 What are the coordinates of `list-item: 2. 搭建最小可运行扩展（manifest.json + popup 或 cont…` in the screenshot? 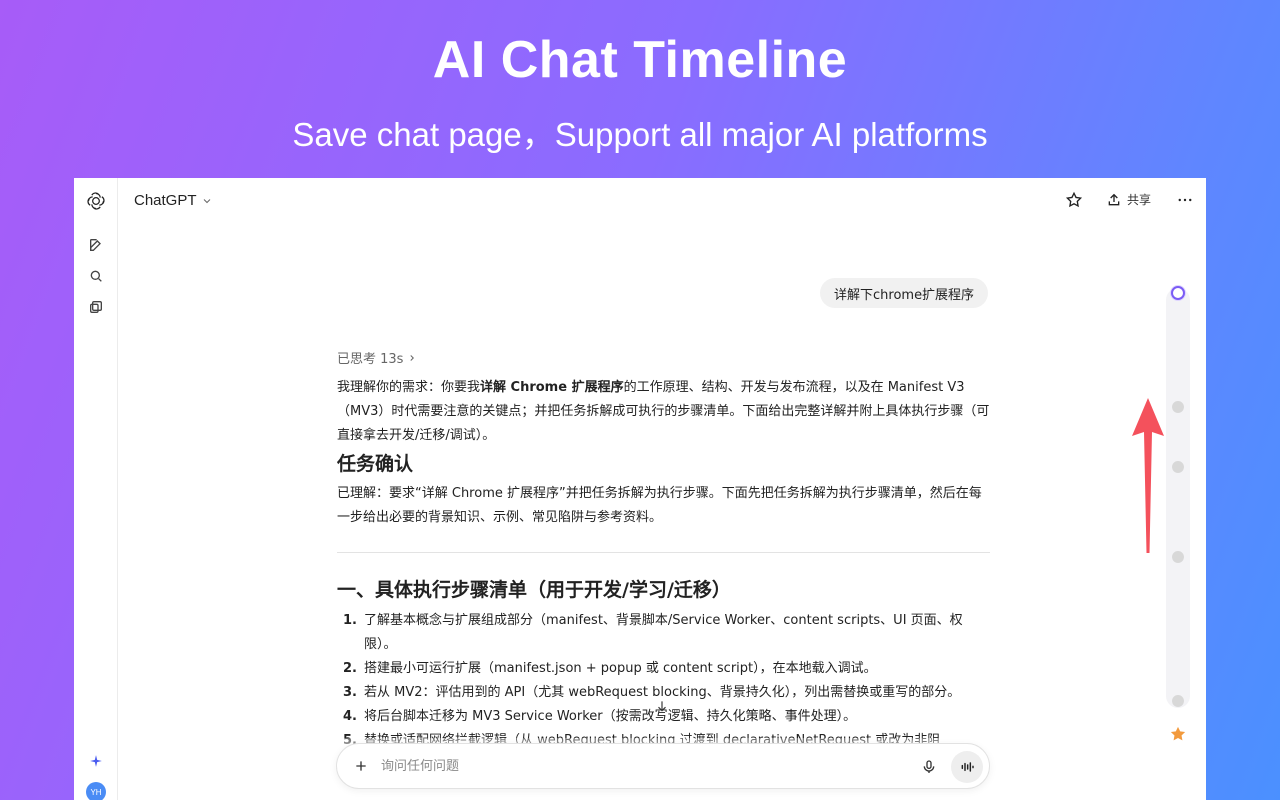 It's located at (610, 668).